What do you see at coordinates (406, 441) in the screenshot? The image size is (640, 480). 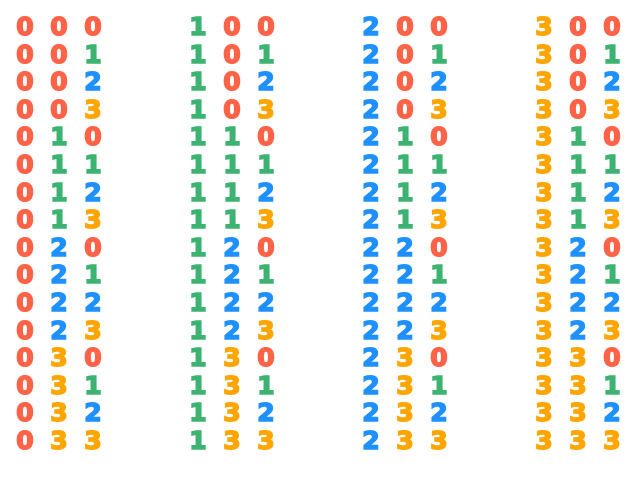 I see `number-triple: 233` at bounding box center [406, 441].